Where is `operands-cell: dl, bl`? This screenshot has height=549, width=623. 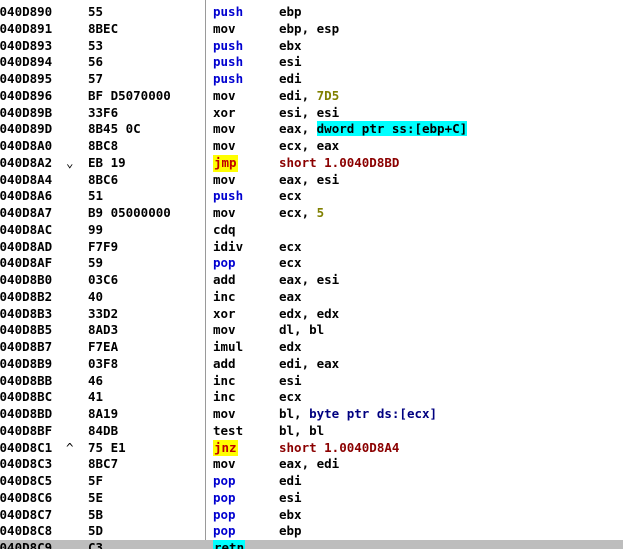 operands-cell: dl, bl is located at coordinates (301, 330).